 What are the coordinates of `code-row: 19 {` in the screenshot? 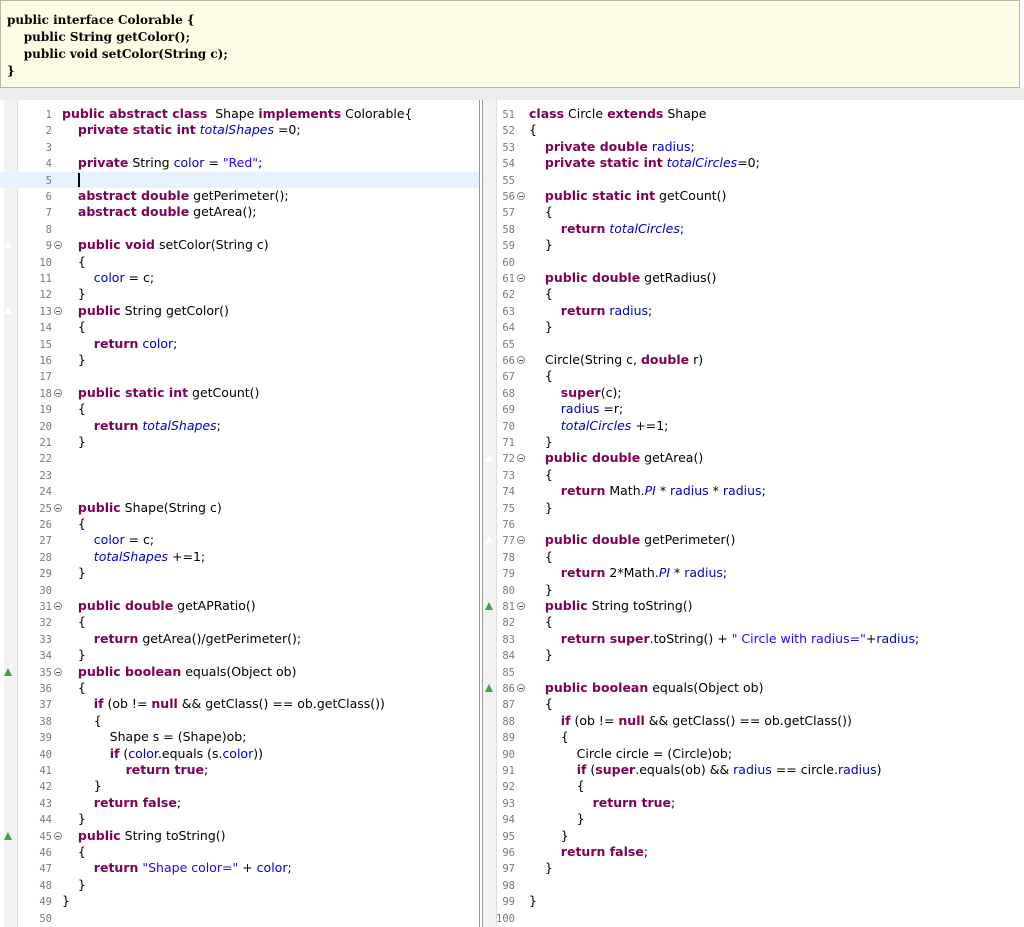 It's located at (239, 409).